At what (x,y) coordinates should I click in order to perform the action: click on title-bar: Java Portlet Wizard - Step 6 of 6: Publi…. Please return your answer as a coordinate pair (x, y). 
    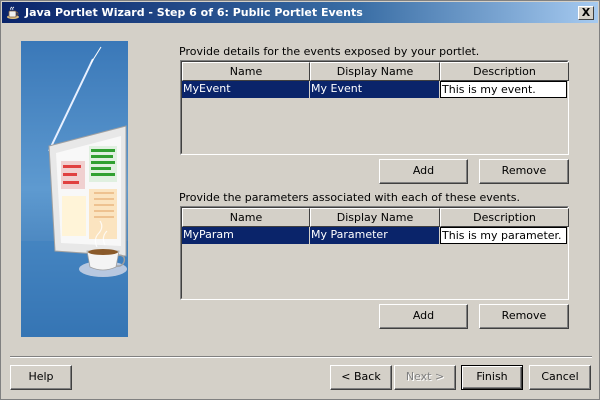
    Looking at the image, I should click on (300, 12).